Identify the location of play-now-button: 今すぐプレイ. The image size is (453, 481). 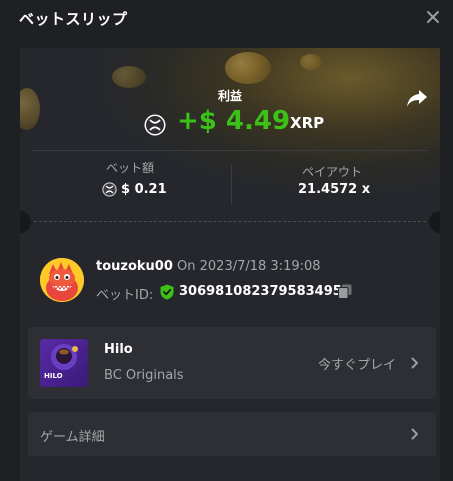
(357, 363).